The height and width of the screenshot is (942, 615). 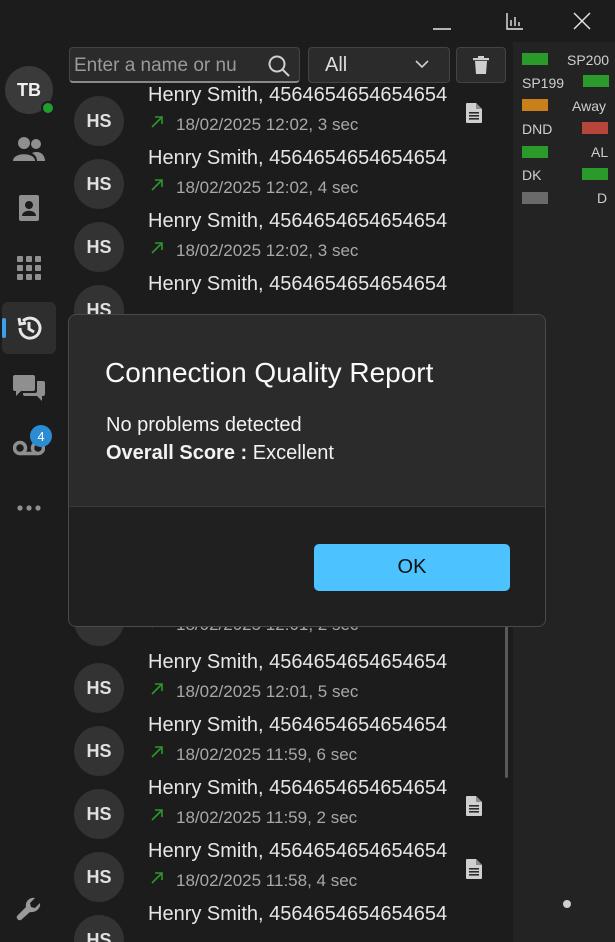 What do you see at coordinates (412, 567) in the screenshot?
I see `ok-button: OK` at bounding box center [412, 567].